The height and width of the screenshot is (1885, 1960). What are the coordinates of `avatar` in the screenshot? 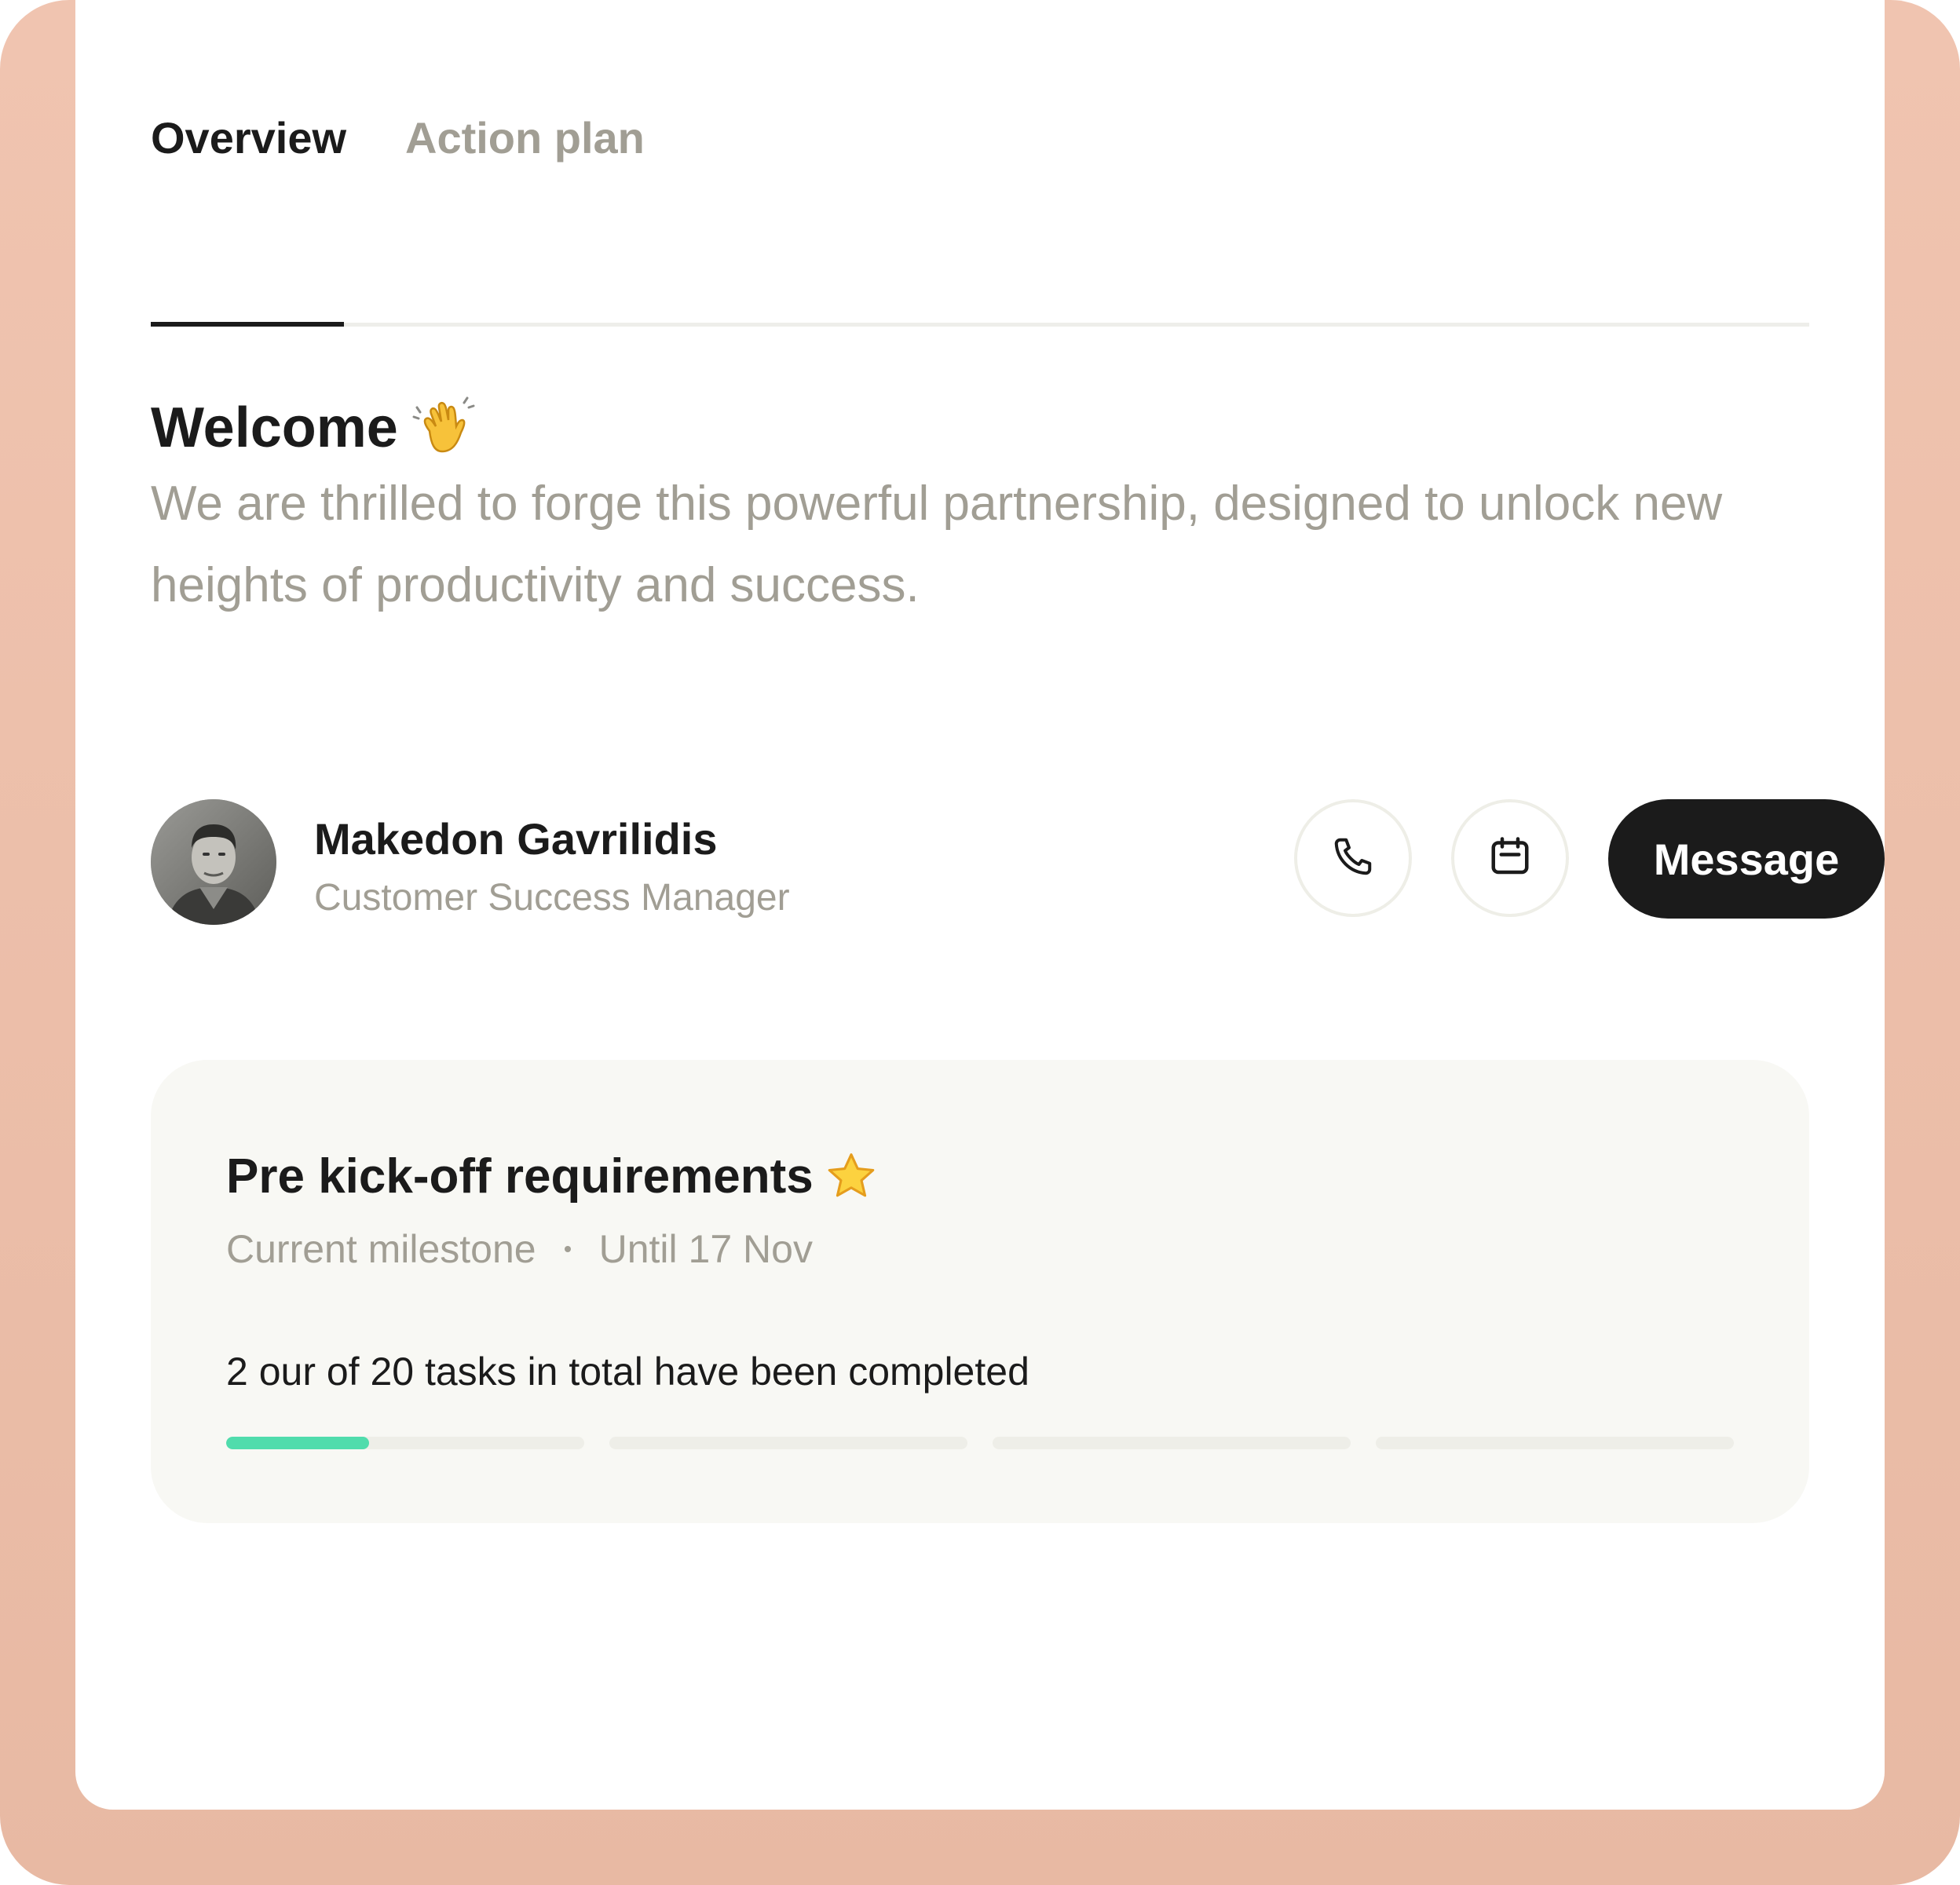 It's located at (213, 862).